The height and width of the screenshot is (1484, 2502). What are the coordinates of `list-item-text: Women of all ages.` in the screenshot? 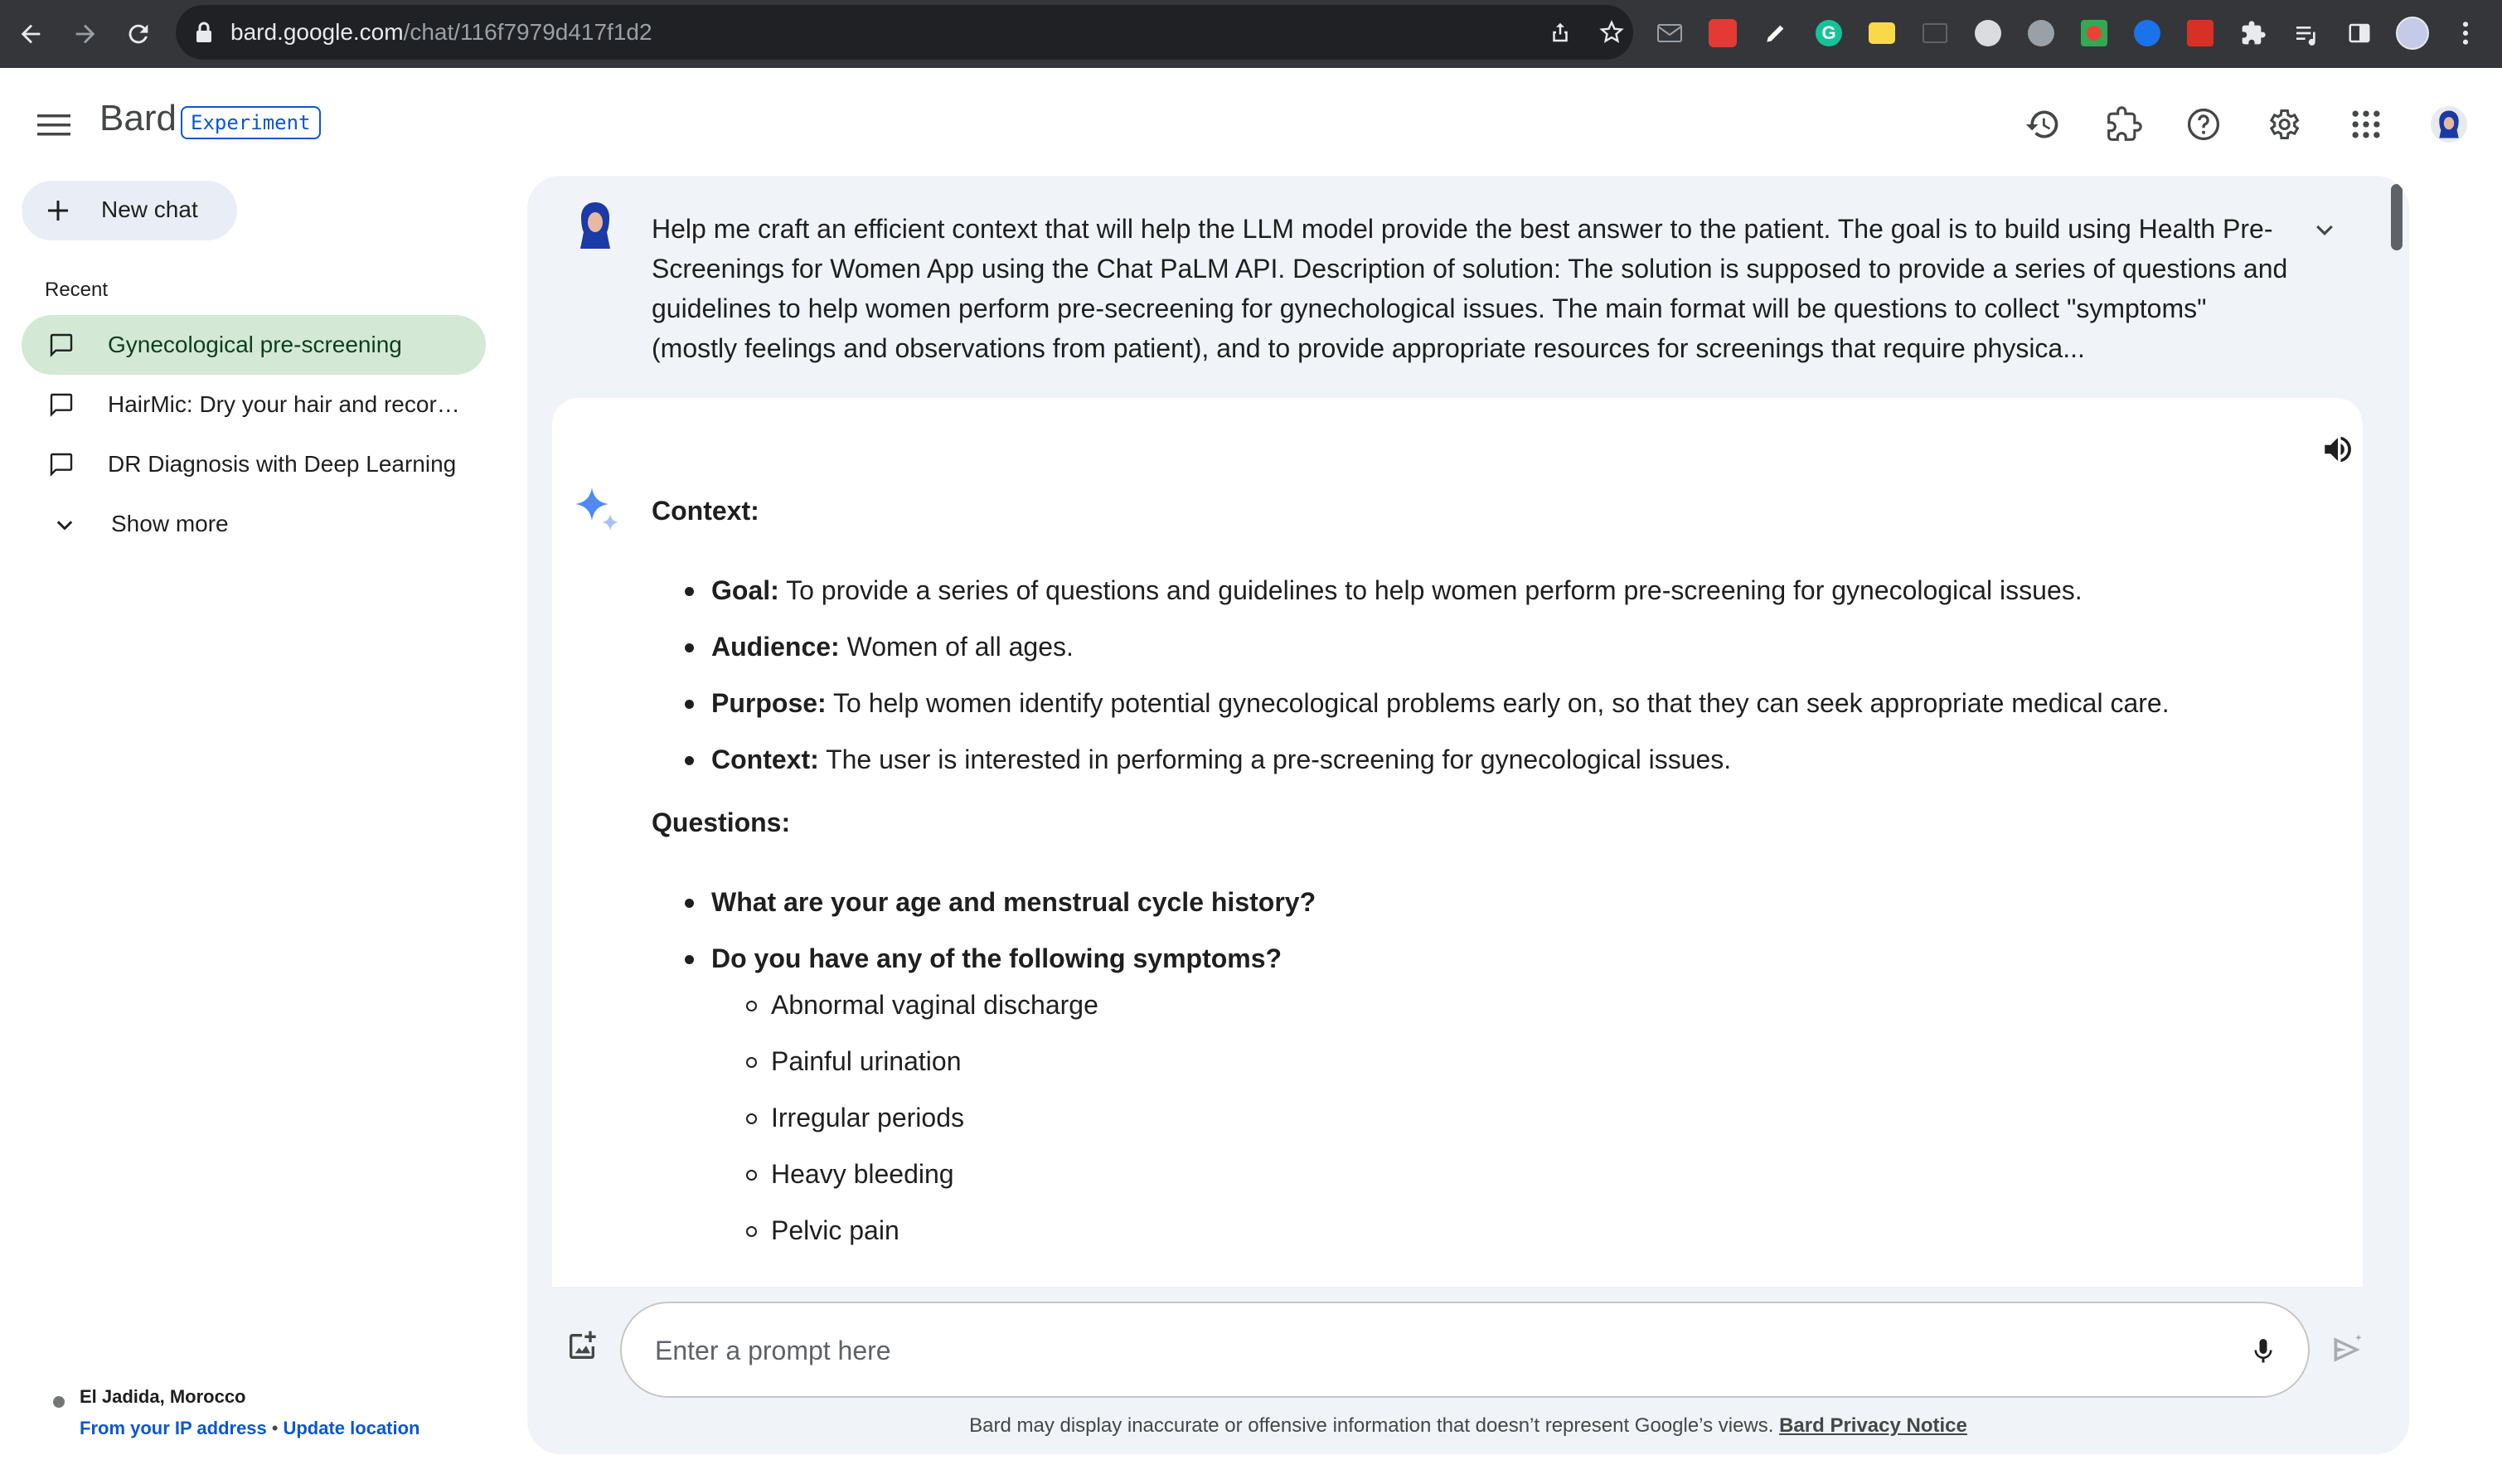 It's located at (956, 647).